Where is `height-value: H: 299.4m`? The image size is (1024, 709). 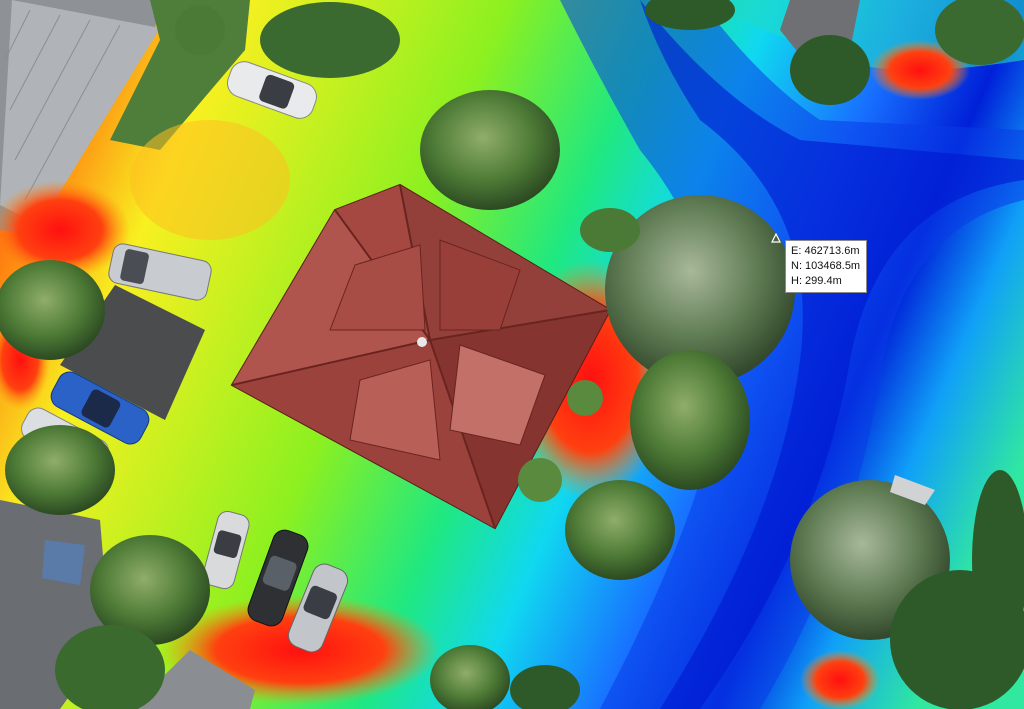 height-value: H: 299.4m is located at coordinates (816, 281).